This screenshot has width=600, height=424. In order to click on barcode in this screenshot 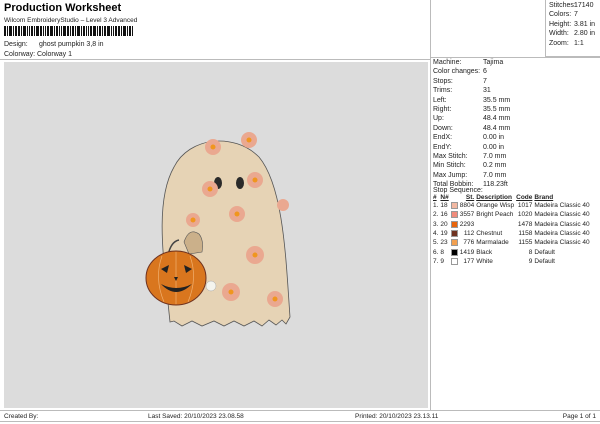, I will do `click(81, 31)`.